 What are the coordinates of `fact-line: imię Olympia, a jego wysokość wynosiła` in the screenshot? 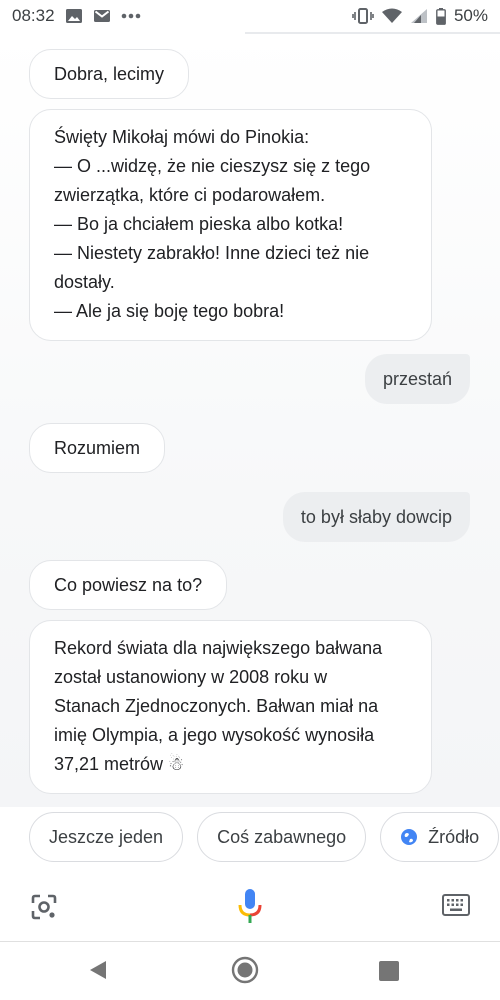 It's located at (214, 735).